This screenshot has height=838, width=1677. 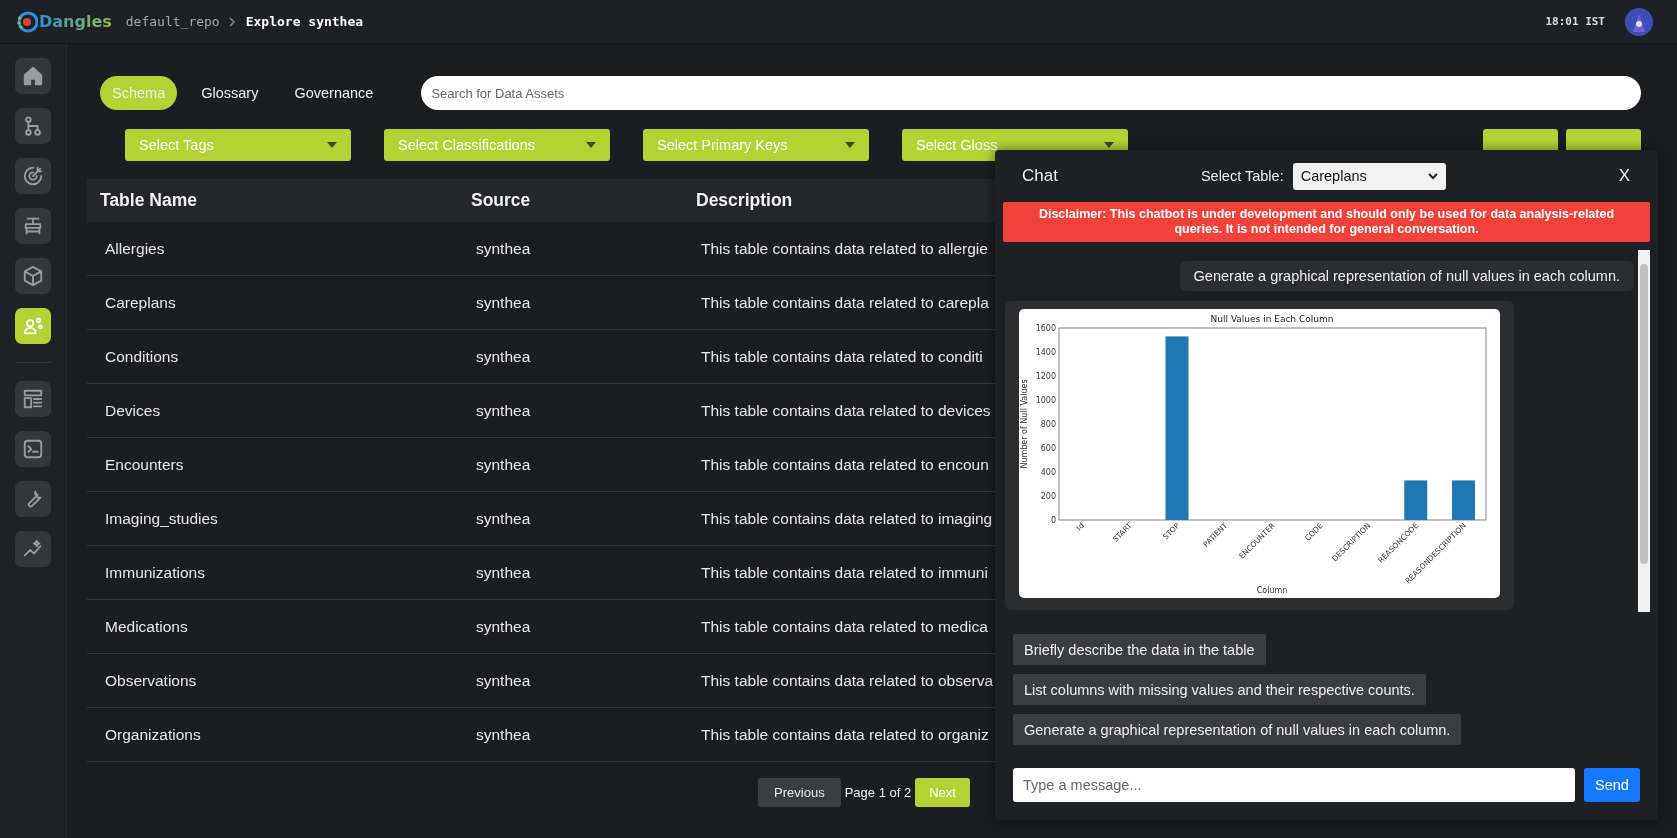 I want to click on y-tick-label: 1000, so click(x=1045, y=400).